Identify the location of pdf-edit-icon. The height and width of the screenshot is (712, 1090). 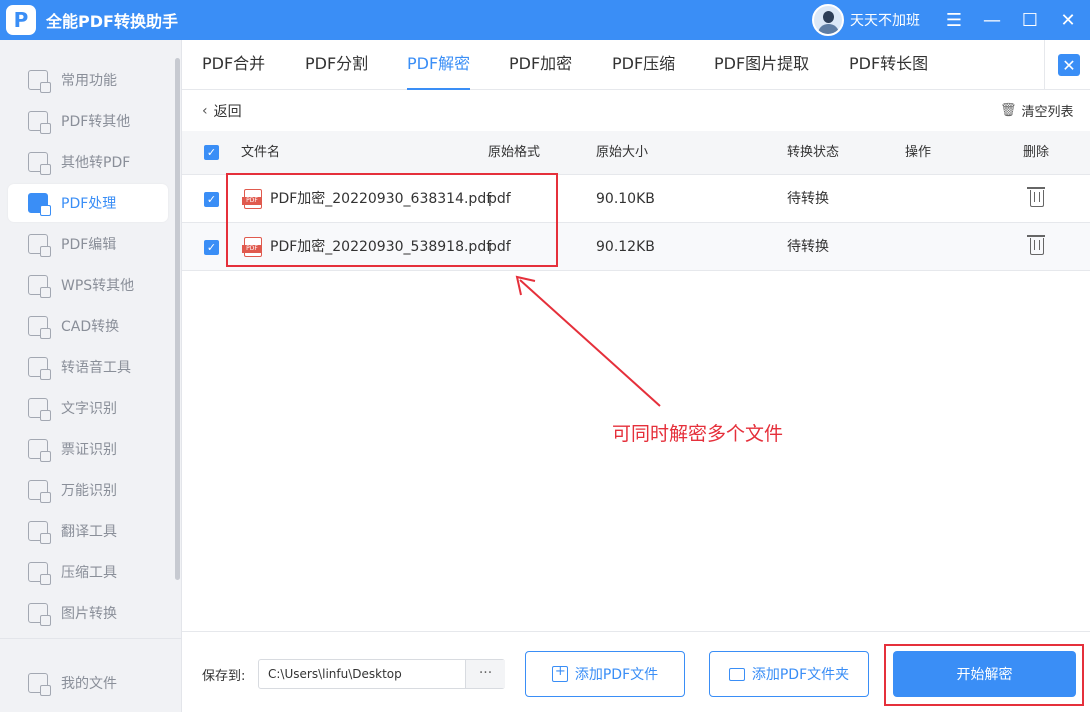
(39, 245).